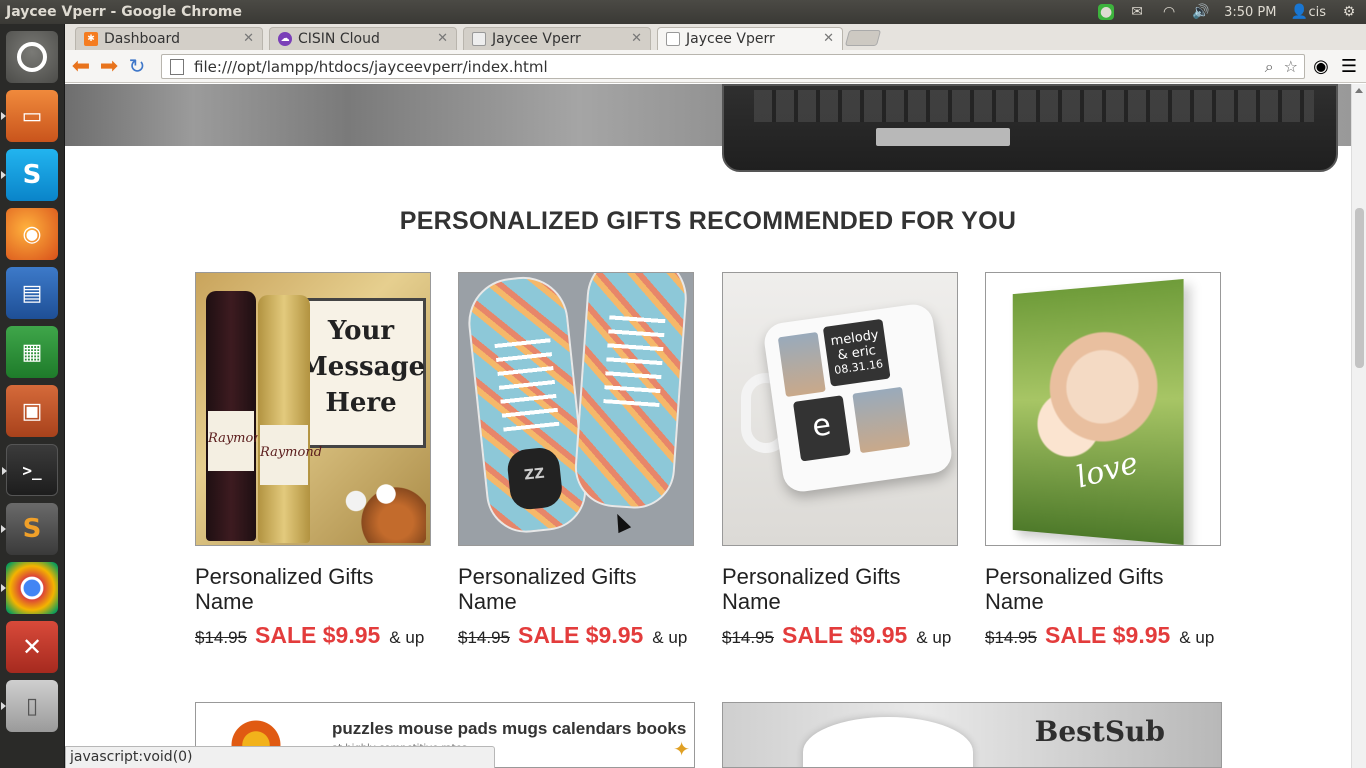 This screenshot has height=768, width=1366. I want to click on forward-arrow-icon: ➡, so click(109, 66).